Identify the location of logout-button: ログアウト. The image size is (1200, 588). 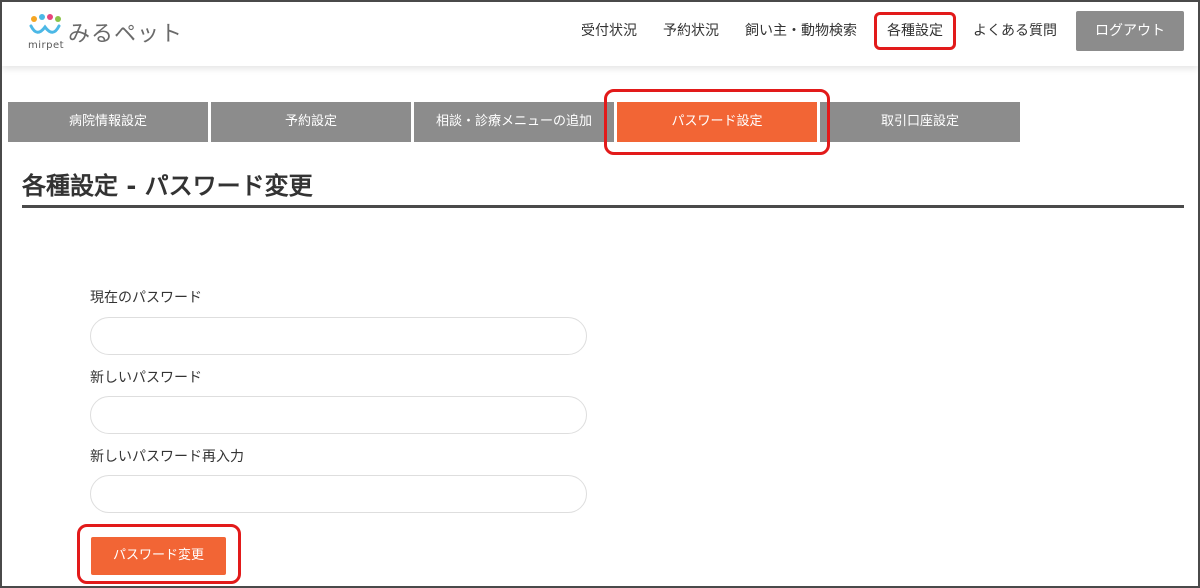
(1130, 31).